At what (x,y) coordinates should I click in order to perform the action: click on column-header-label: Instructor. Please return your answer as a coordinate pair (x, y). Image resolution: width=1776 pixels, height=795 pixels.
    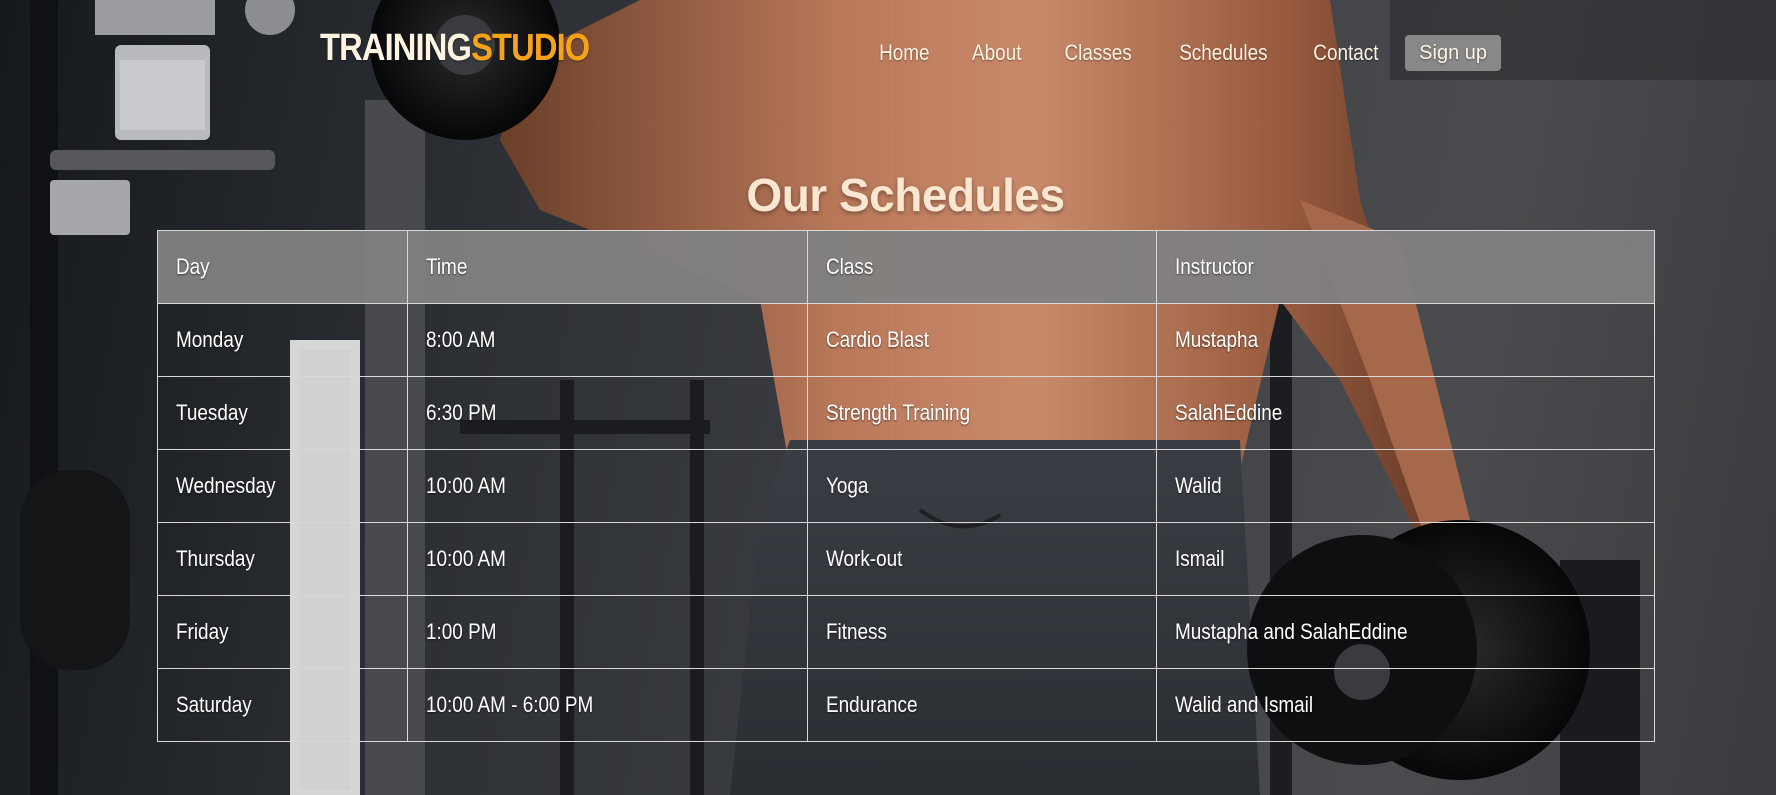
    Looking at the image, I should click on (1214, 266).